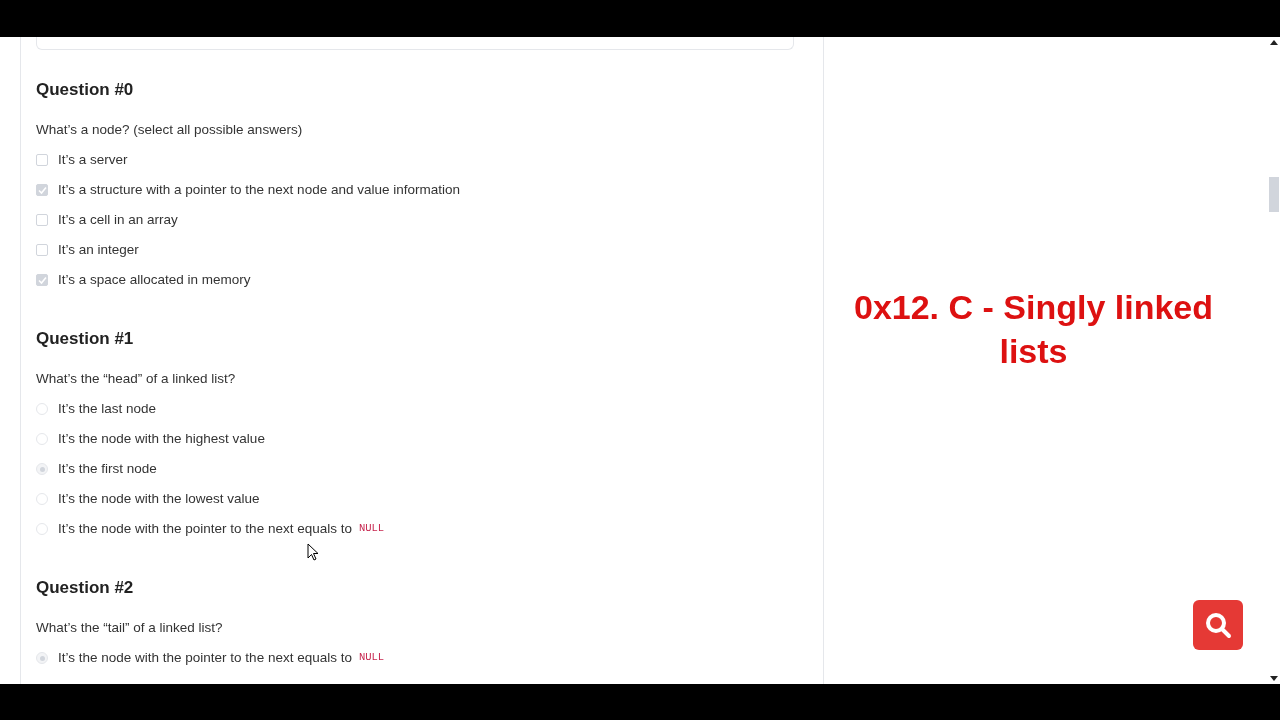 Image resolution: width=1280 pixels, height=720 pixels. I want to click on mouse-cursor-icon, so click(313, 552).